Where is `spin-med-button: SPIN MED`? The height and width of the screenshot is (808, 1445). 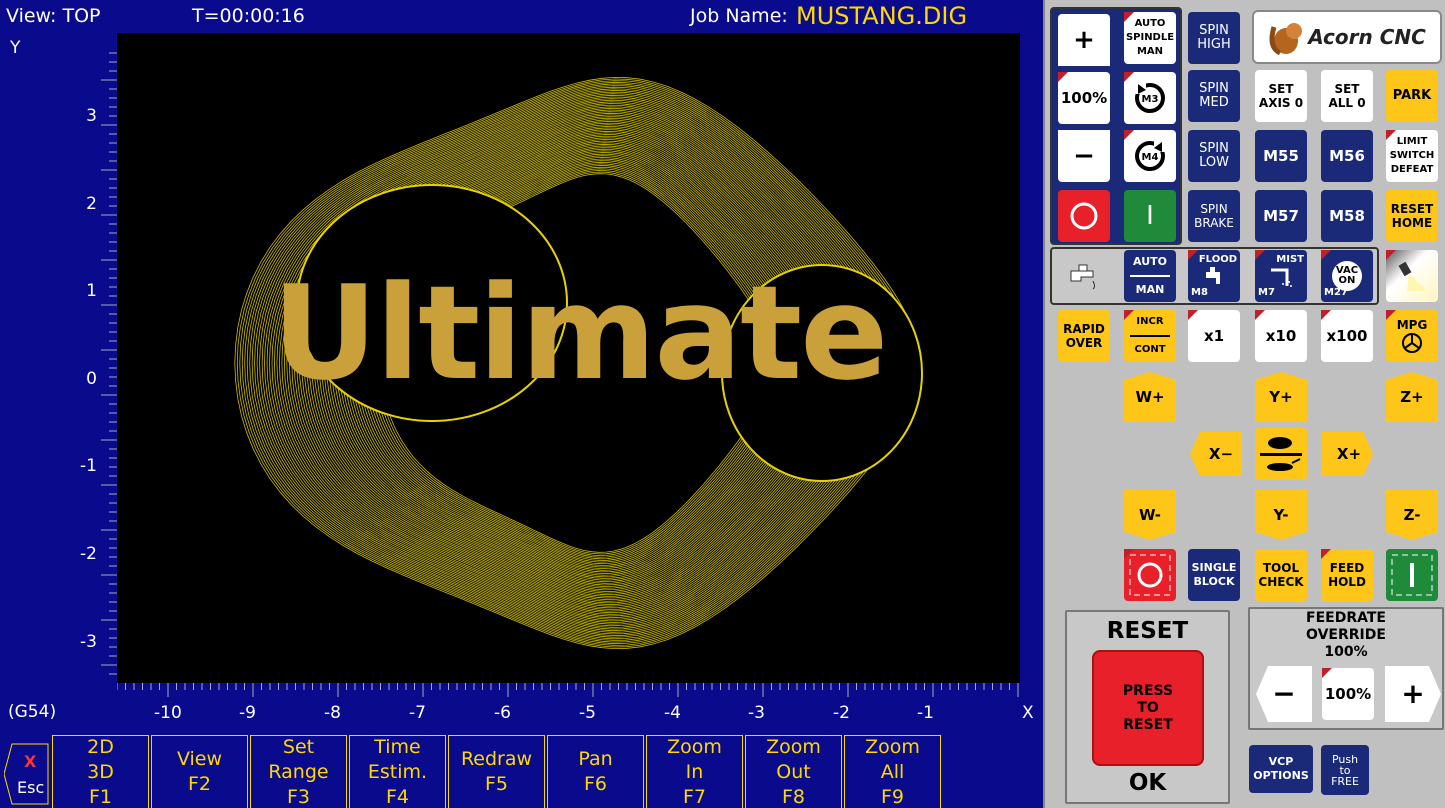 spin-med-button: SPIN MED is located at coordinates (1214, 96).